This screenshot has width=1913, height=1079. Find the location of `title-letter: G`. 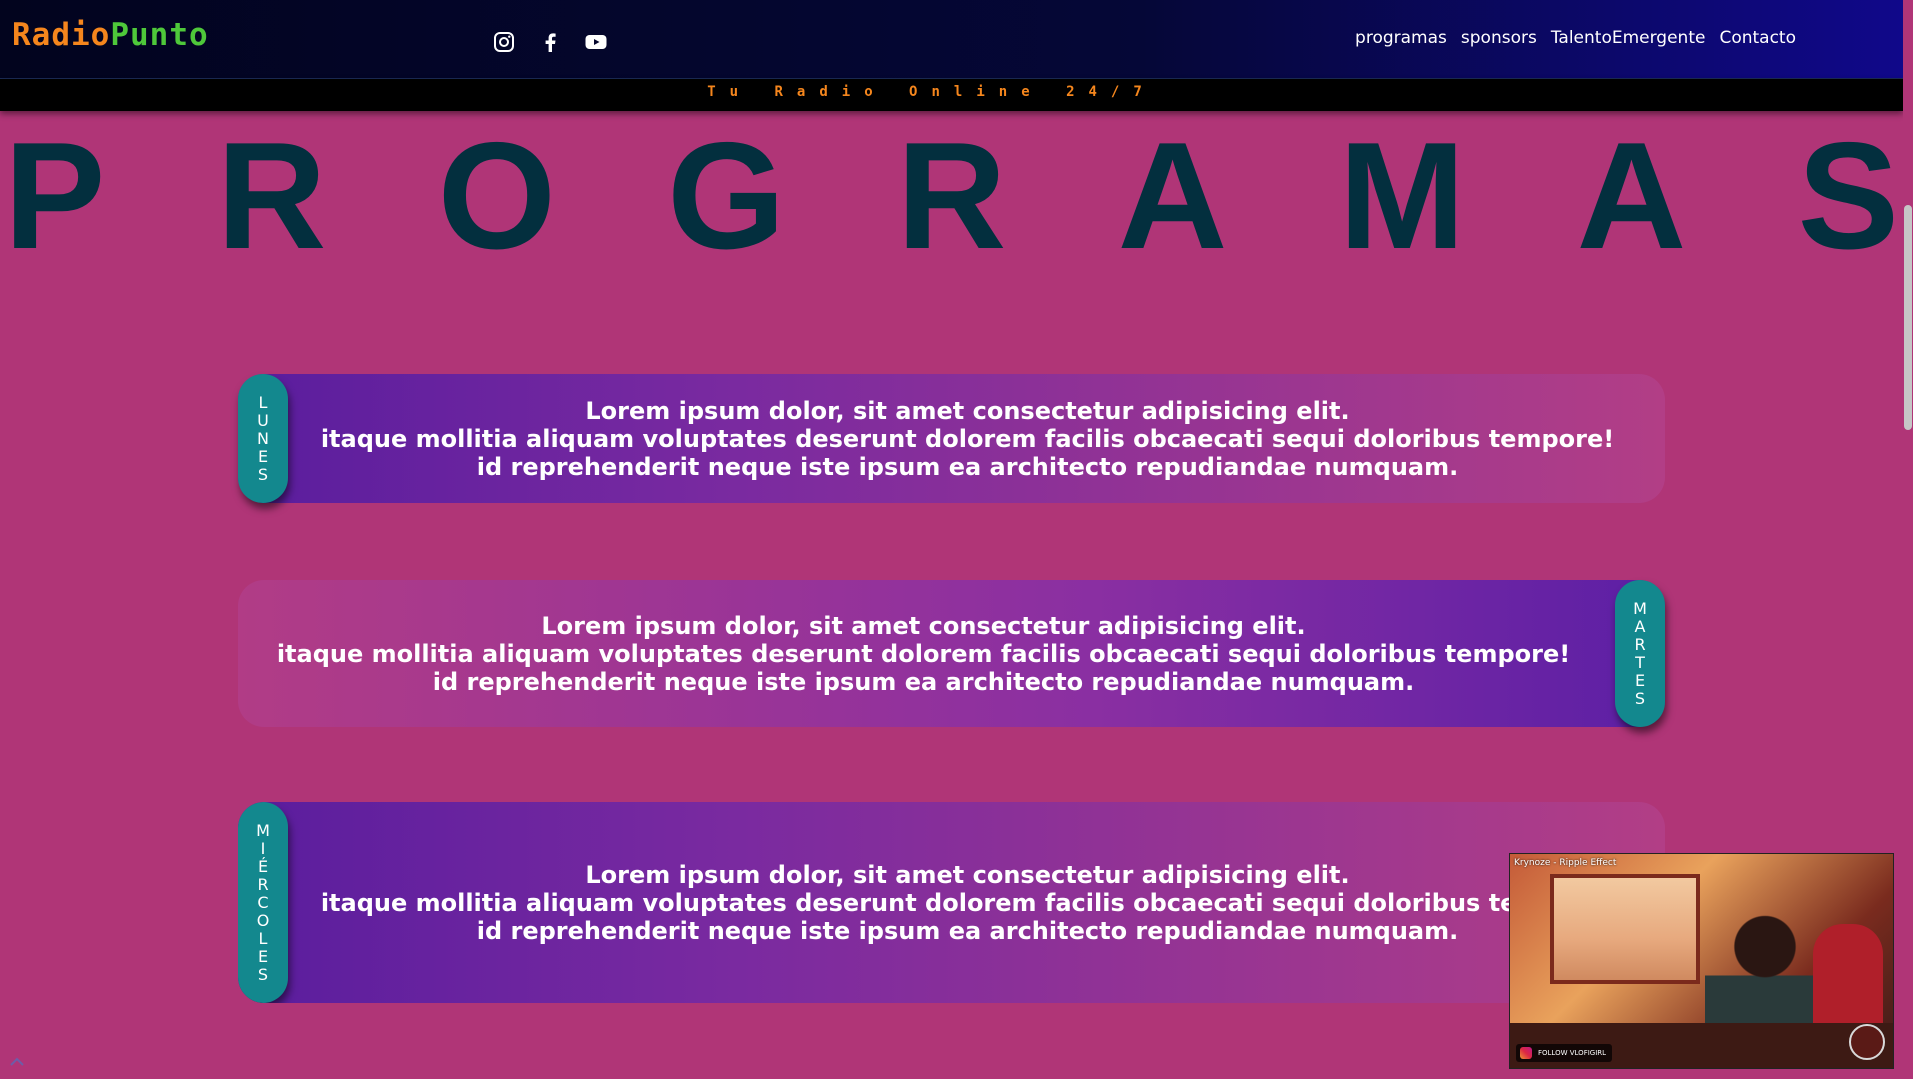

title-letter: G is located at coordinates (726, 196).